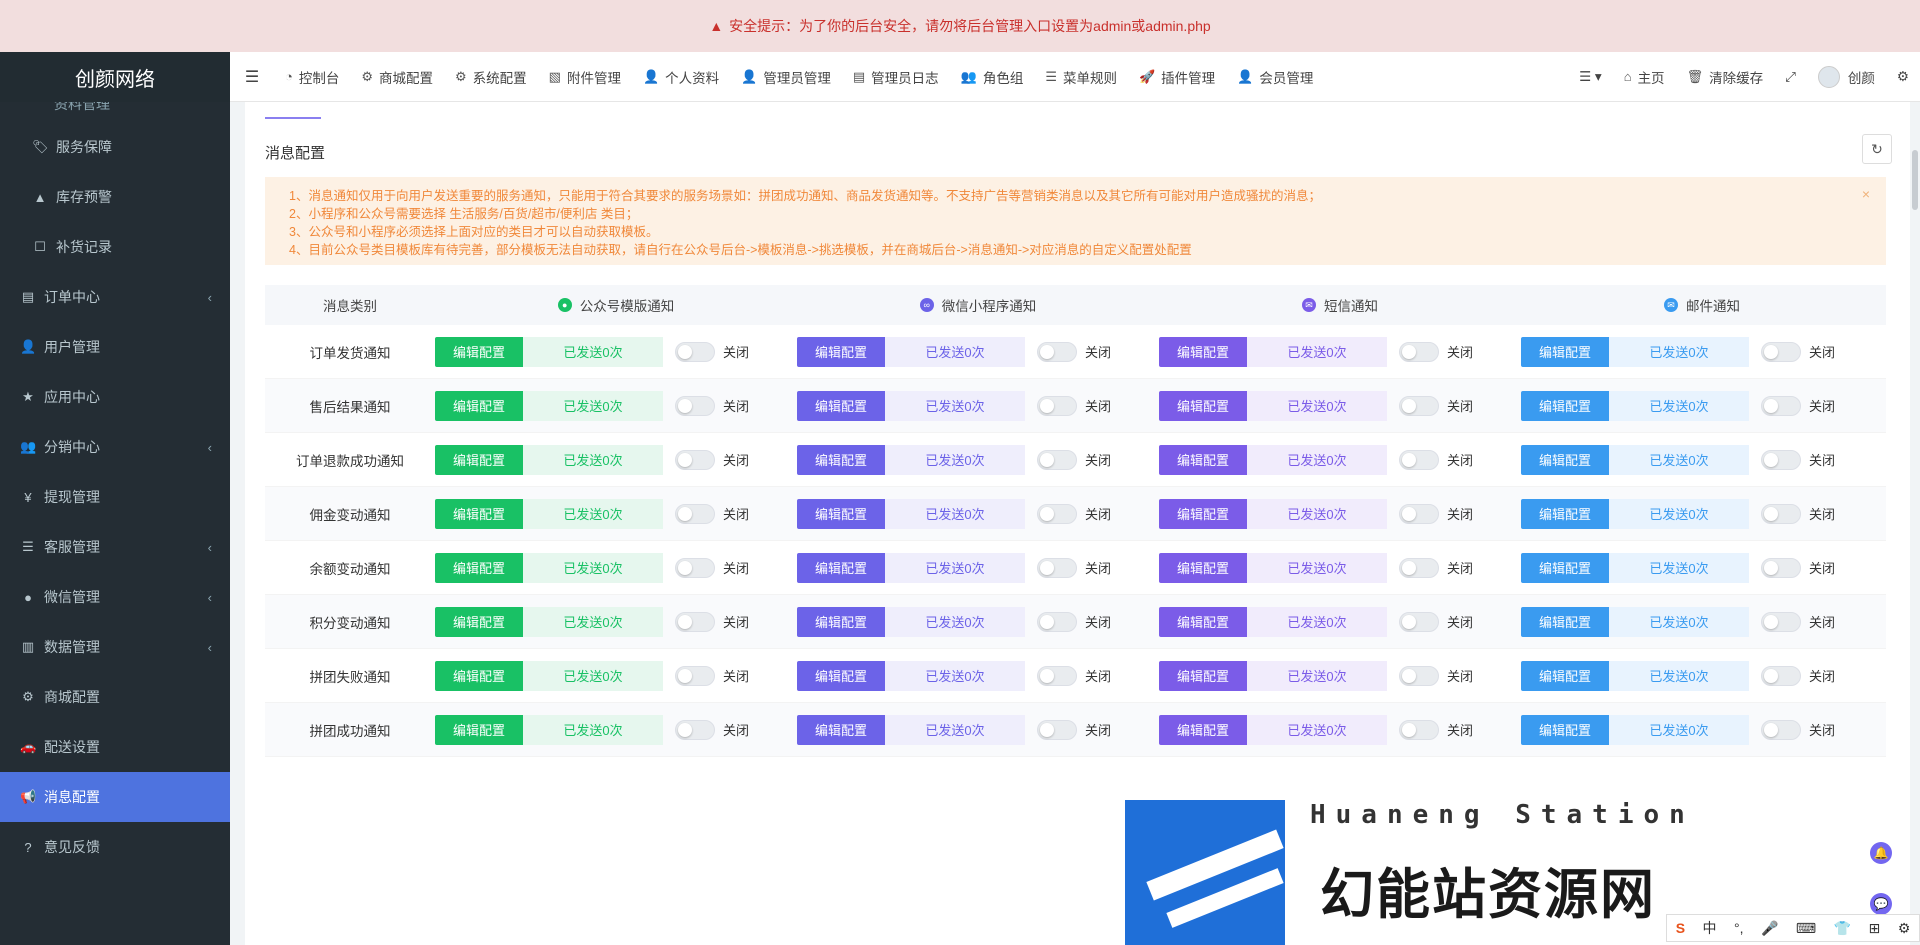 This screenshot has height=945, width=1920. Describe the element at coordinates (115, 697) in the screenshot. I see `sidebar-item: ⚙ 商城配置` at that location.